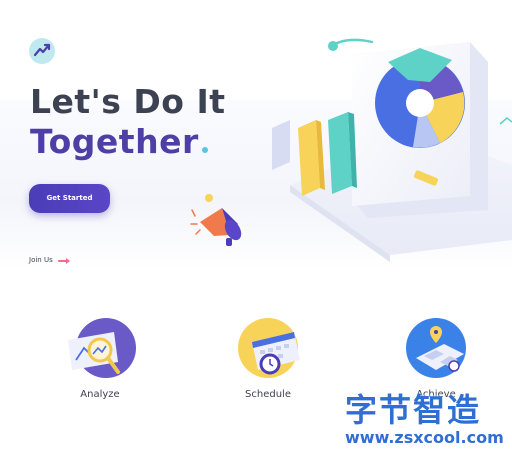 The width and height of the screenshot is (512, 458). What do you see at coordinates (102, 348) in the screenshot?
I see `magnifier-chart-icon` at bounding box center [102, 348].